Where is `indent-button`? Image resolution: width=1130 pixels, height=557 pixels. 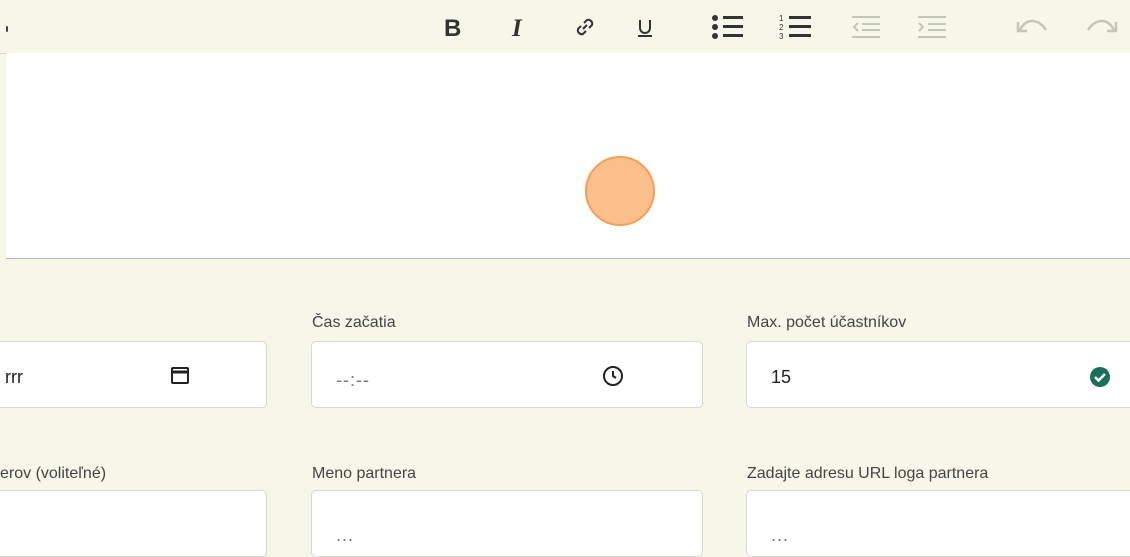
indent-button is located at coordinates (932, 27).